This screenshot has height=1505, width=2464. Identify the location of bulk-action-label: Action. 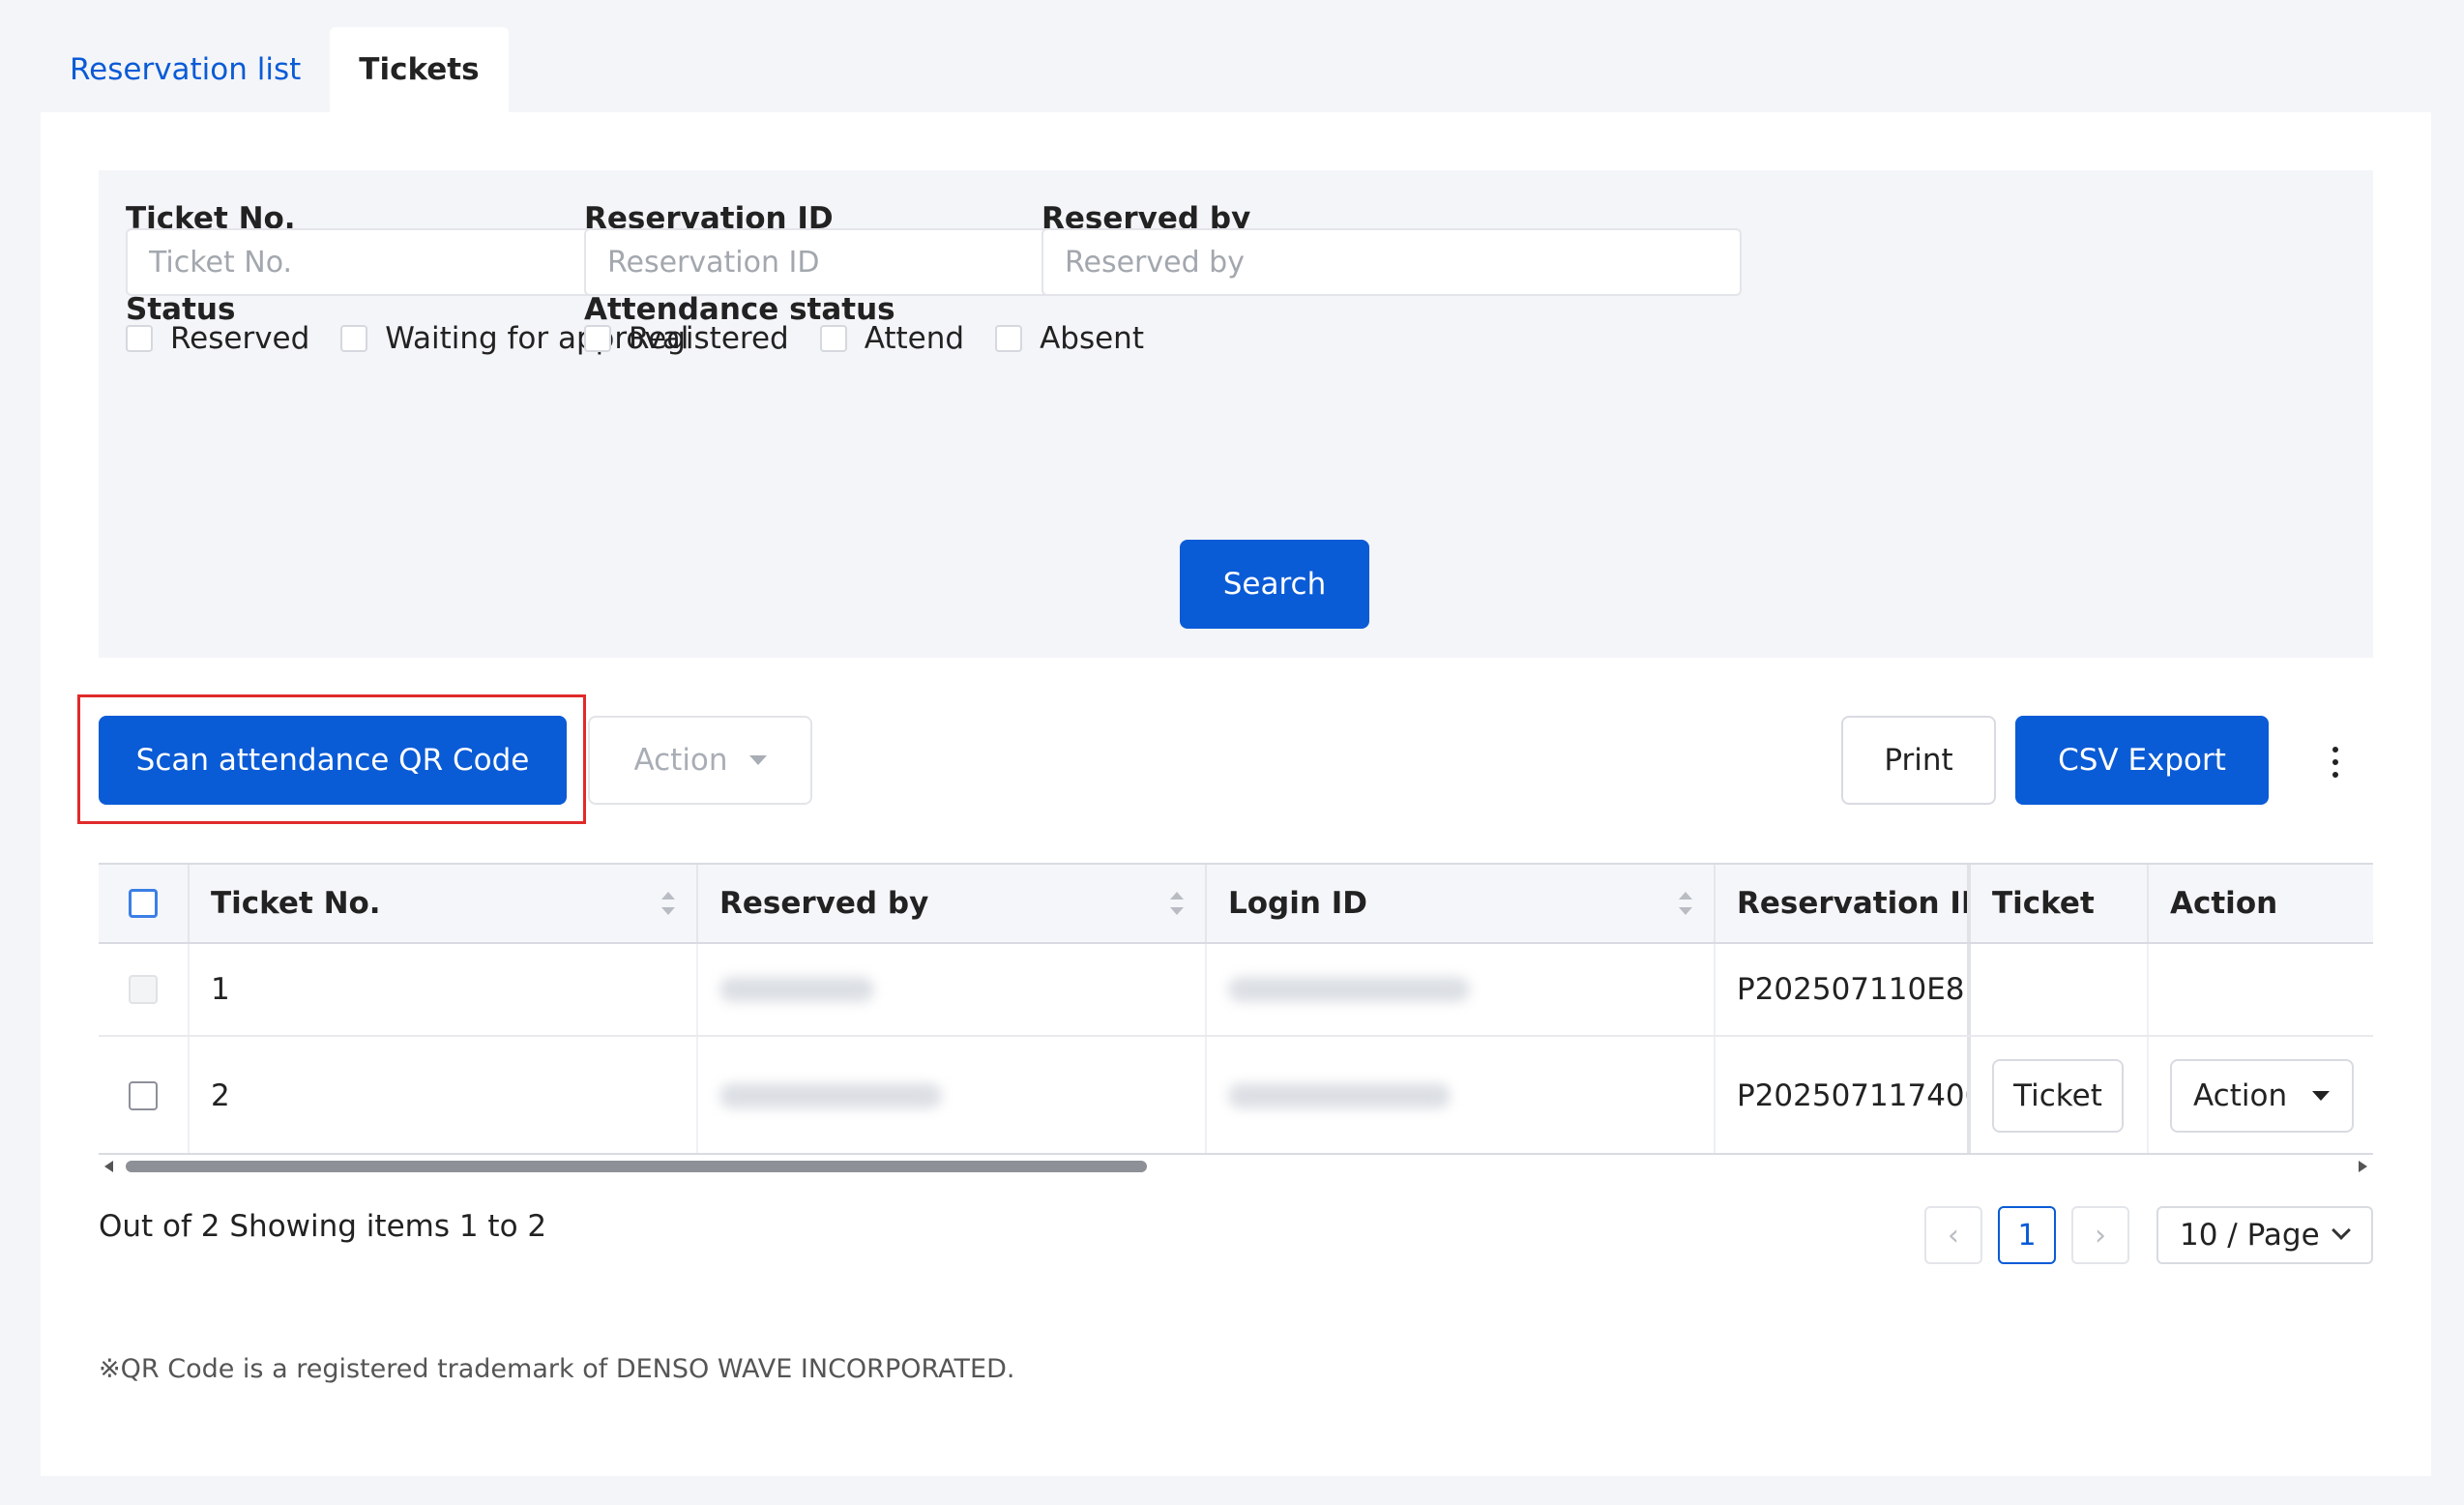
(681, 760).